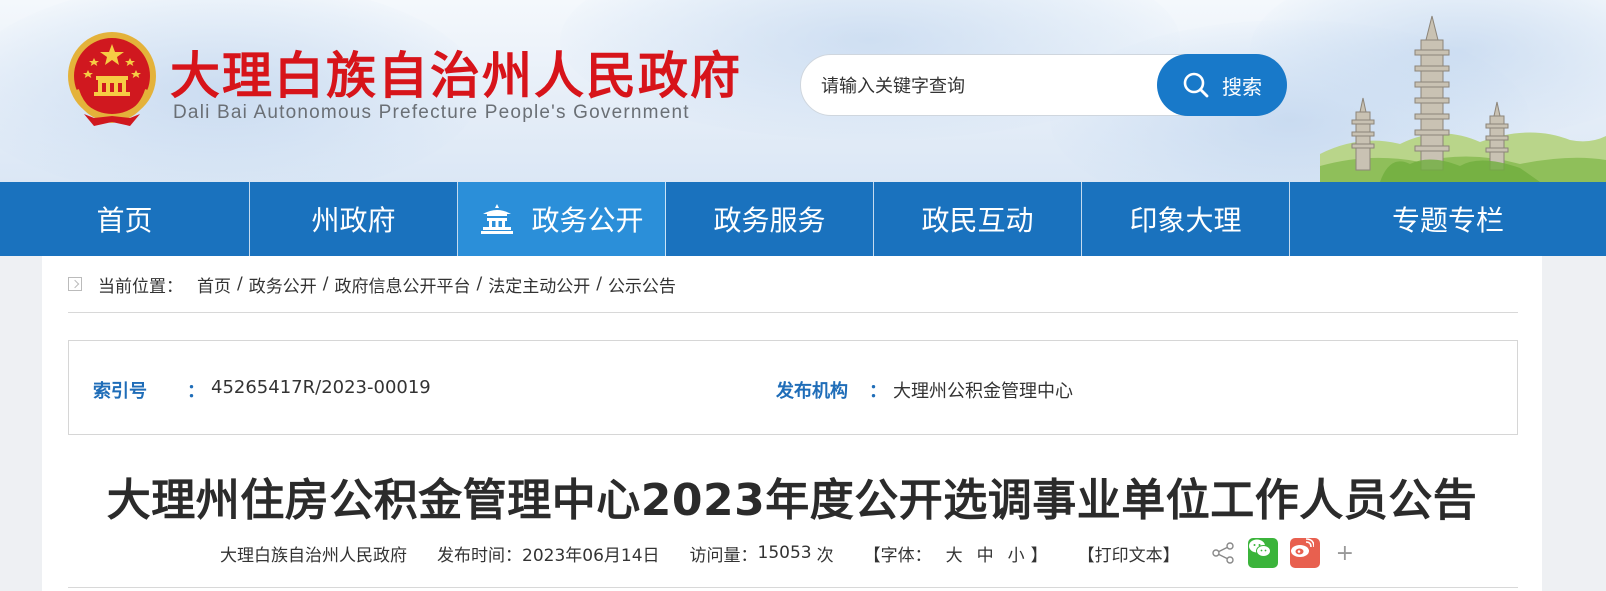  I want to click on publish-date: 2023年06月14日, so click(591, 555).